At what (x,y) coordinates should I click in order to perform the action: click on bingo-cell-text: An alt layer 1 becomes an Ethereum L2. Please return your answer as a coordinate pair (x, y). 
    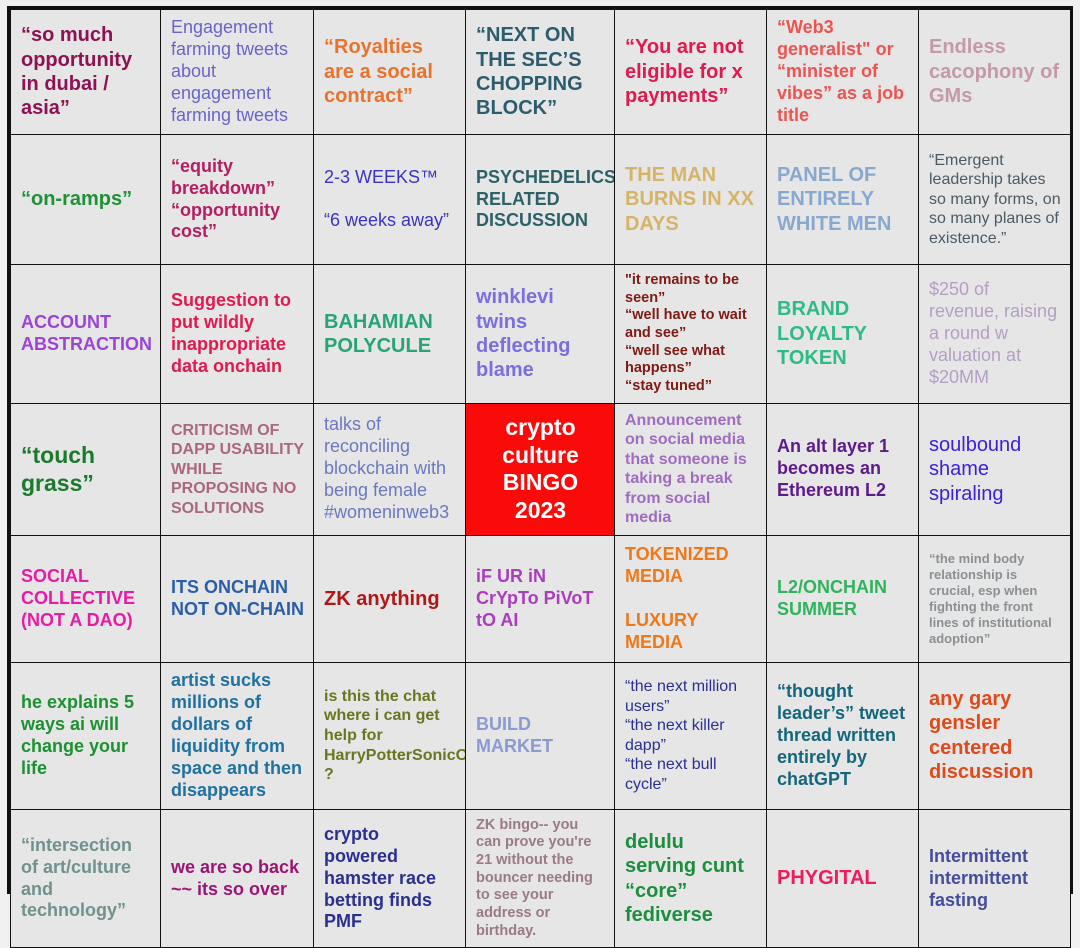
    Looking at the image, I should click on (833, 468).